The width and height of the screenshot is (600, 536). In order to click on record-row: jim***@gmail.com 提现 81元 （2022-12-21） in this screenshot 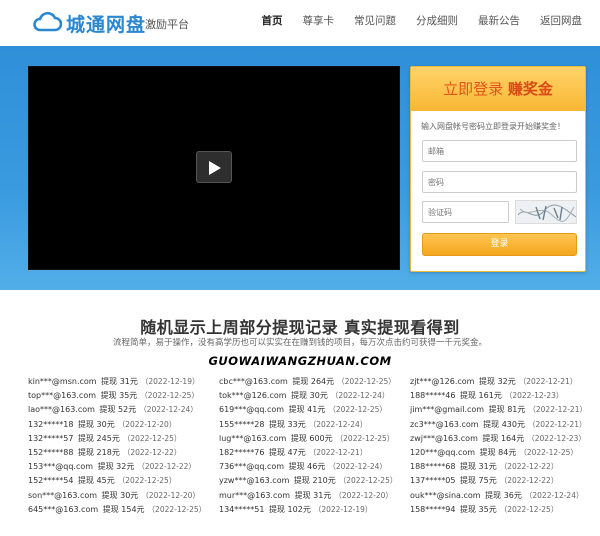, I will do `click(505, 410)`.